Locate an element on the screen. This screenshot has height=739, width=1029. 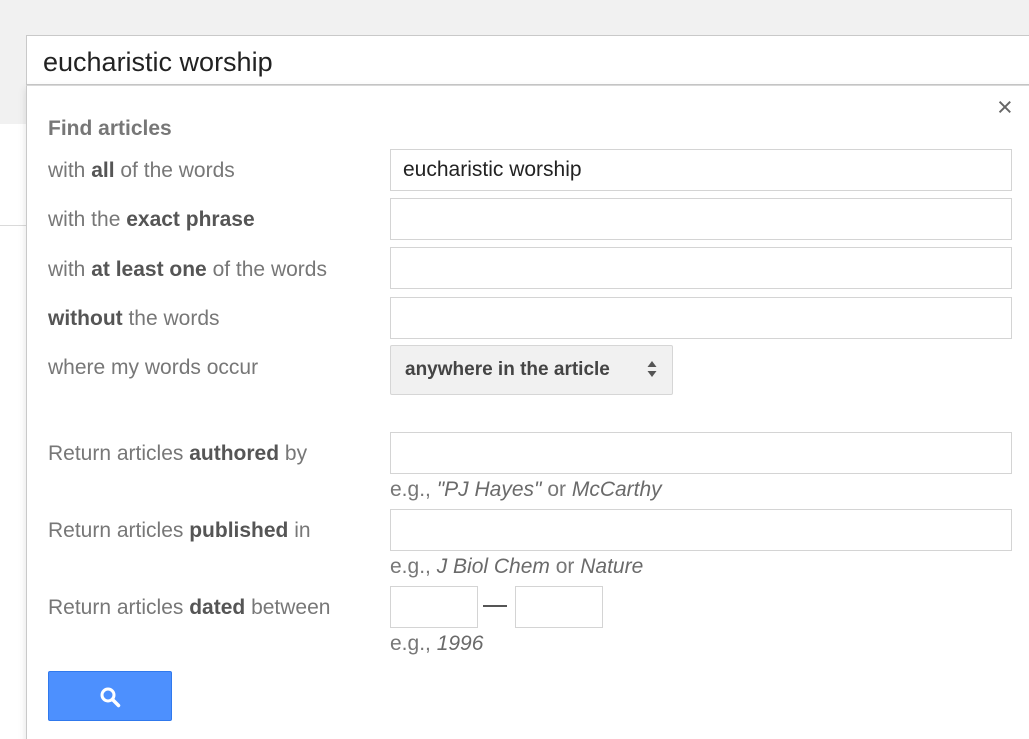
date-range-dash is located at coordinates (495, 606).